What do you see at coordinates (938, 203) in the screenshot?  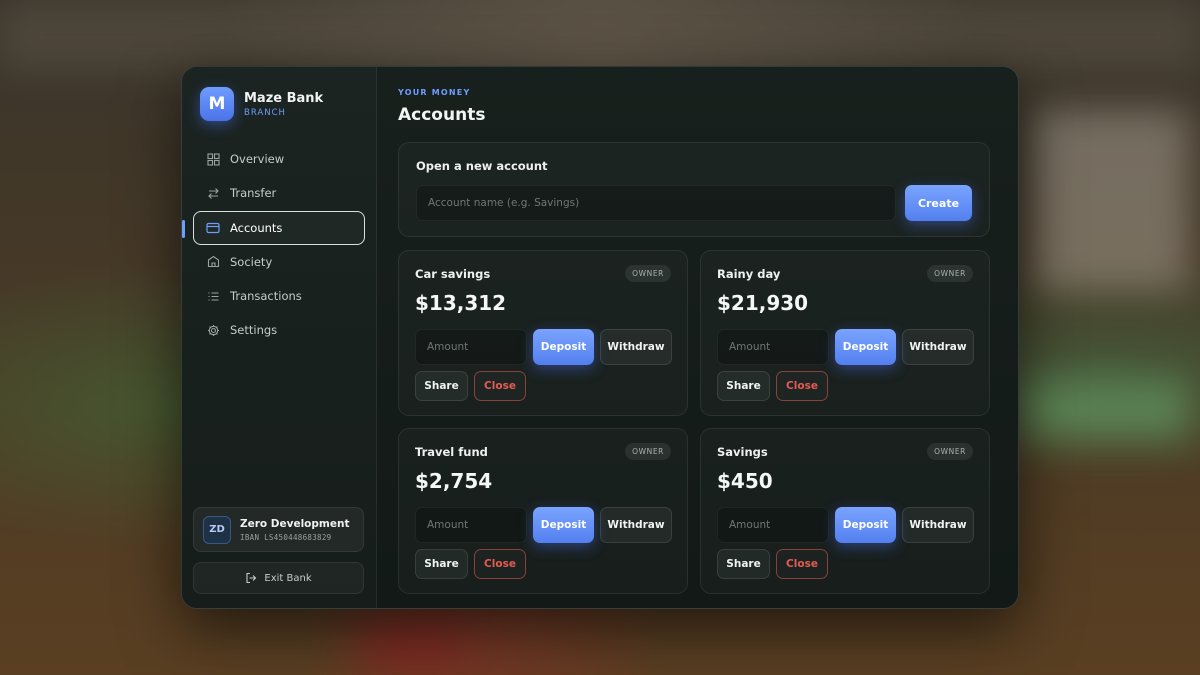 I see `create-account-button: Create` at bounding box center [938, 203].